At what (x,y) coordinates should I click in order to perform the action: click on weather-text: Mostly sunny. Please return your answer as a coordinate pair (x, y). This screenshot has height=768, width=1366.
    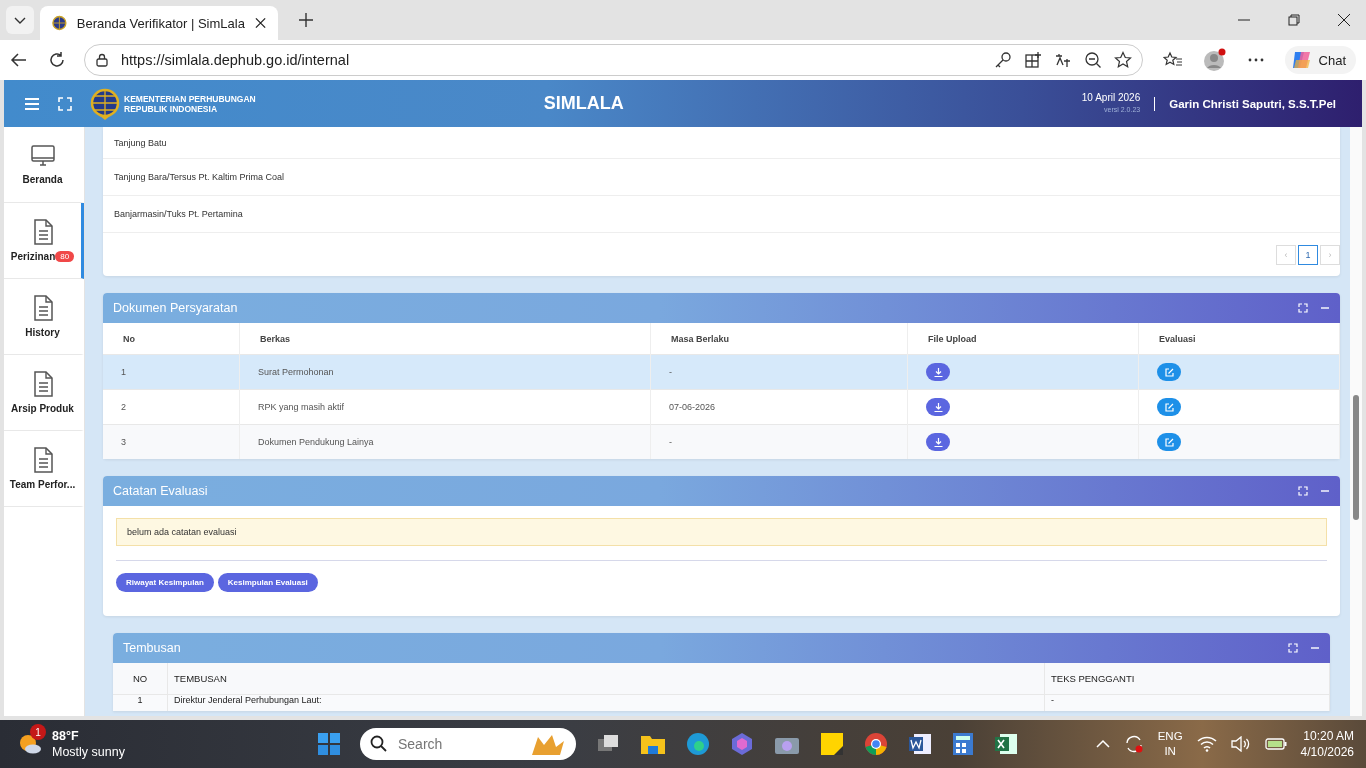
    Looking at the image, I should click on (88, 752).